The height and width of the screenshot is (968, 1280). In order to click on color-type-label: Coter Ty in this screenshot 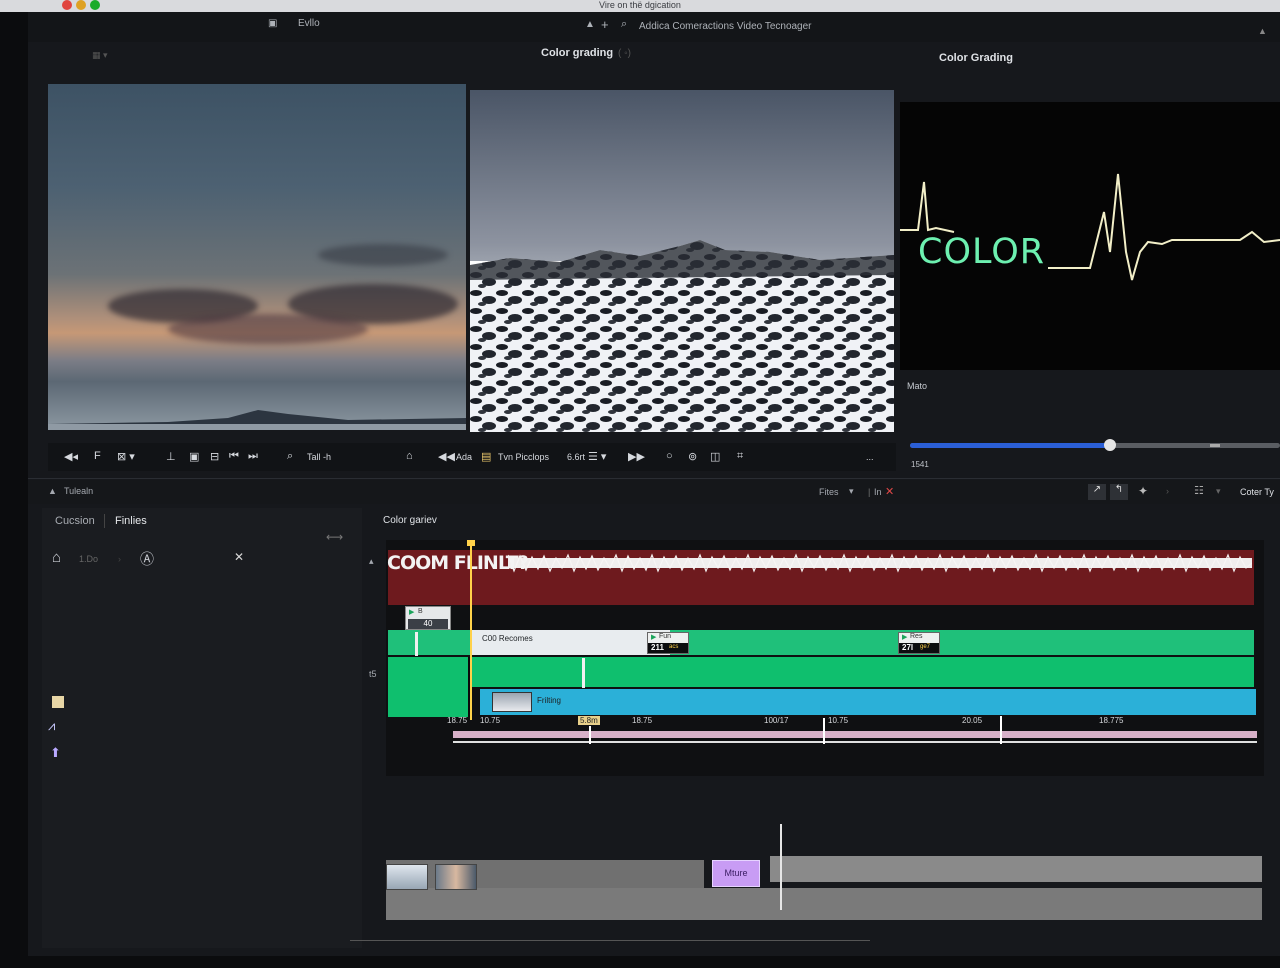, I will do `click(1257, 492)`.